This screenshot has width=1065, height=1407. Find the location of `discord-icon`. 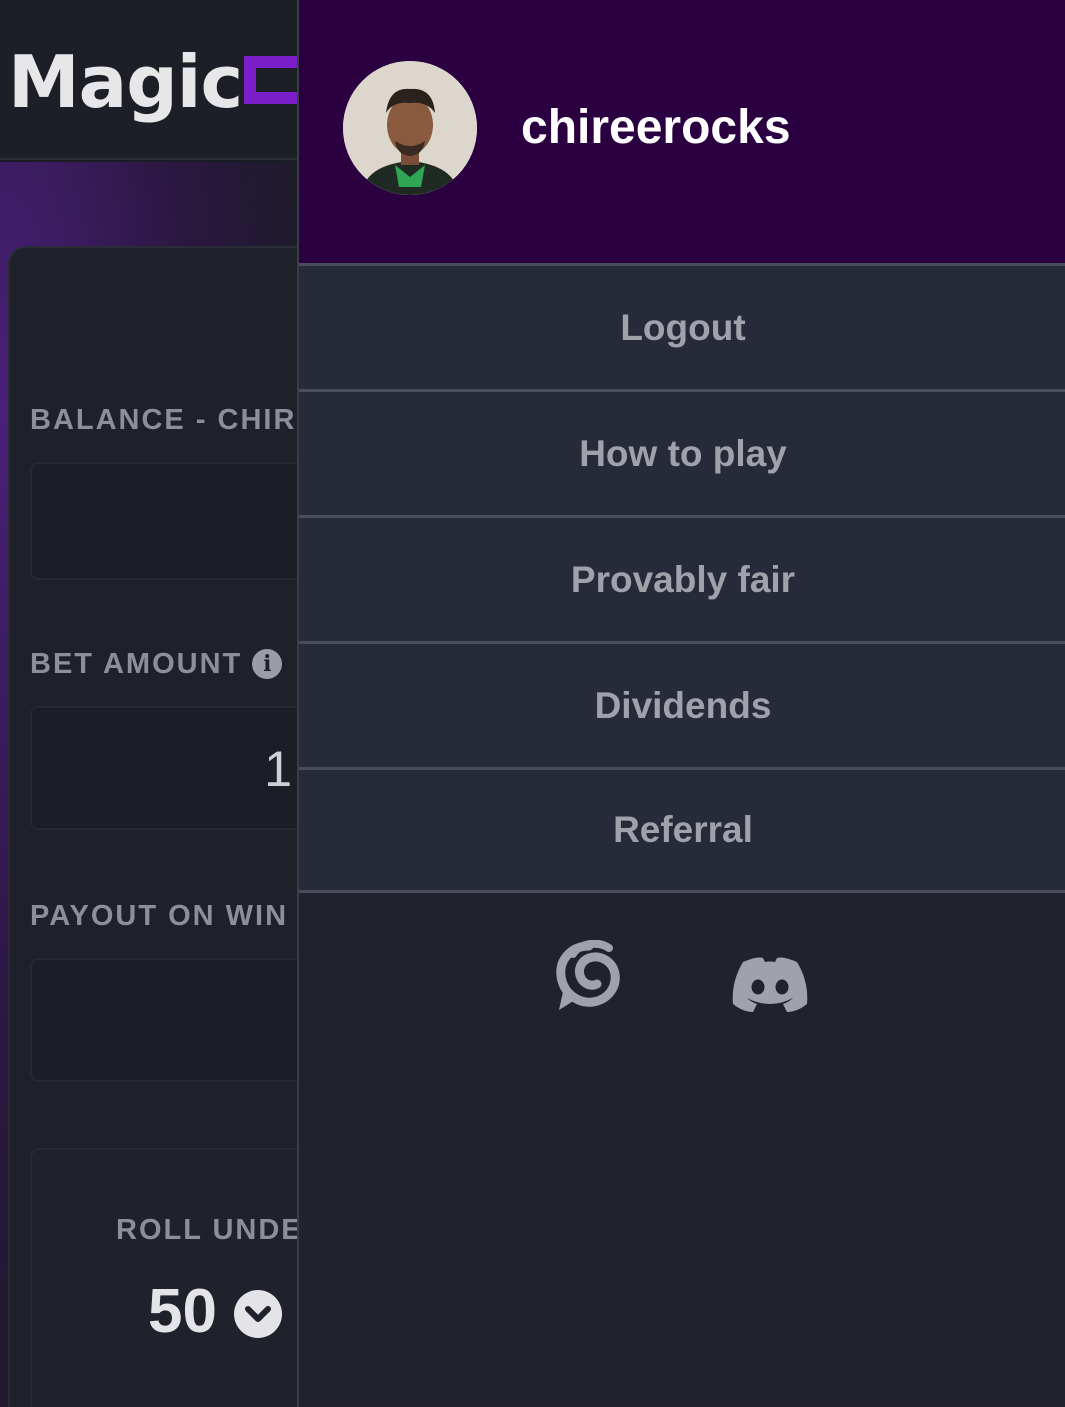

discord-icon is located at coordinates (770, 986).